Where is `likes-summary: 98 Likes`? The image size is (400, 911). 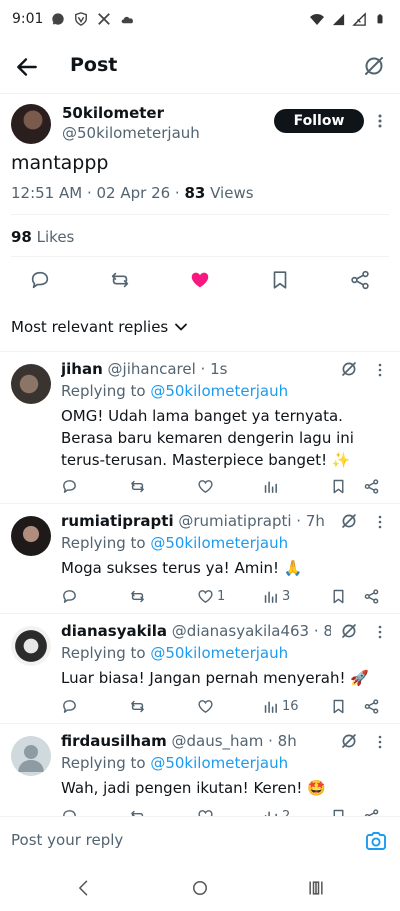
likes-summary: 98 Likes is located at coordinates (42, 237).